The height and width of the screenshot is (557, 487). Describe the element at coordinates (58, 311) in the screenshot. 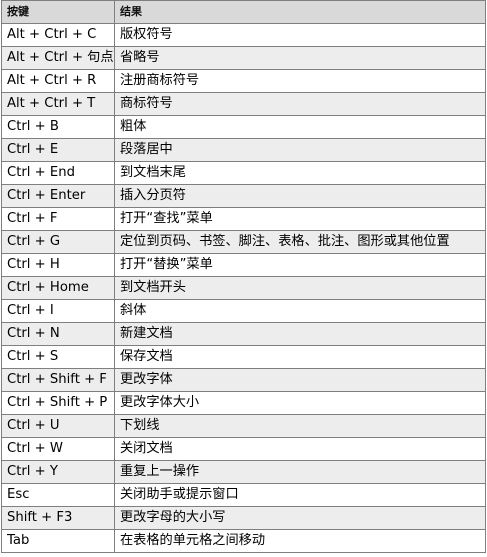

I see `shortcut-keys-cell: Ctrl + I` at that location.